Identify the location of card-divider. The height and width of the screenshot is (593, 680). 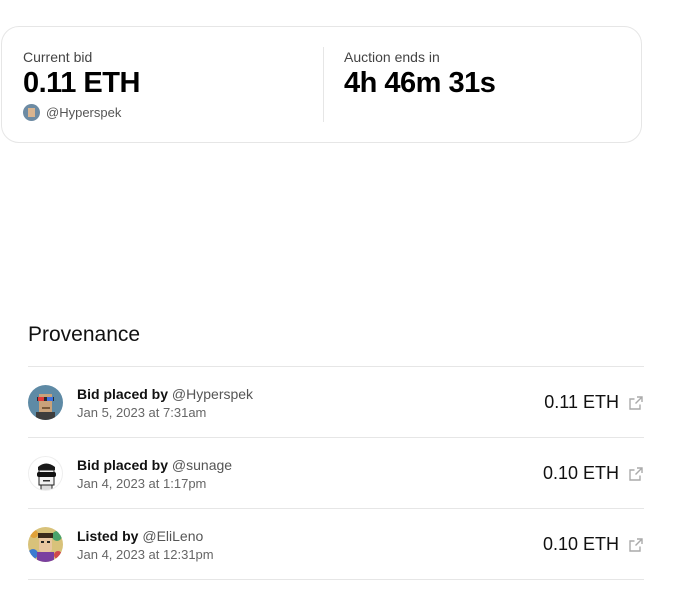
(323, 84).